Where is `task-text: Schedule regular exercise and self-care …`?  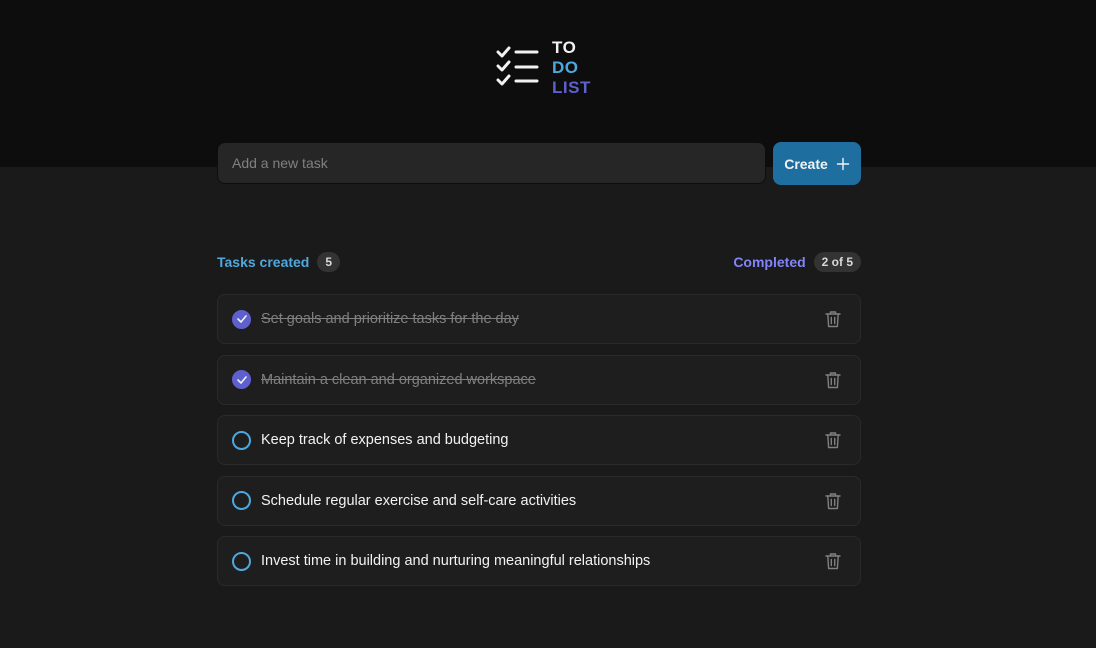
task-text: Schedule regular exercise and self-care … is located at coordinates (419, 500).